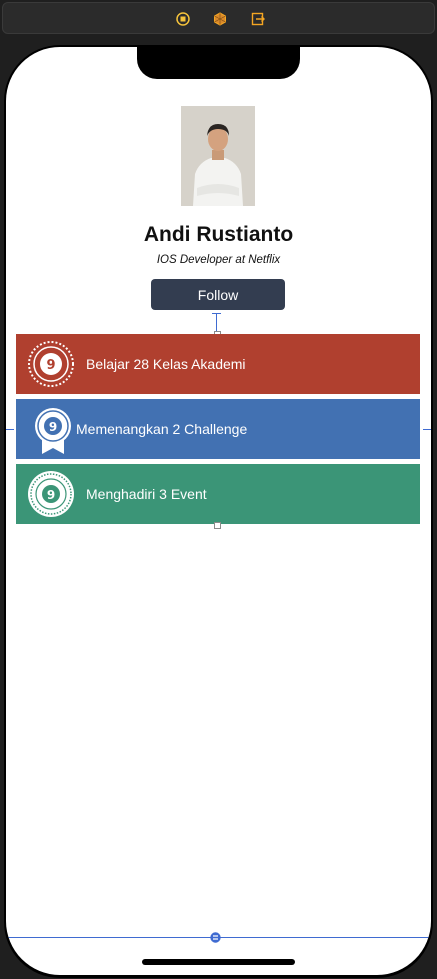 This screenshot has height=979, width=437. I want to click on exit-icon, so click(258, 19).